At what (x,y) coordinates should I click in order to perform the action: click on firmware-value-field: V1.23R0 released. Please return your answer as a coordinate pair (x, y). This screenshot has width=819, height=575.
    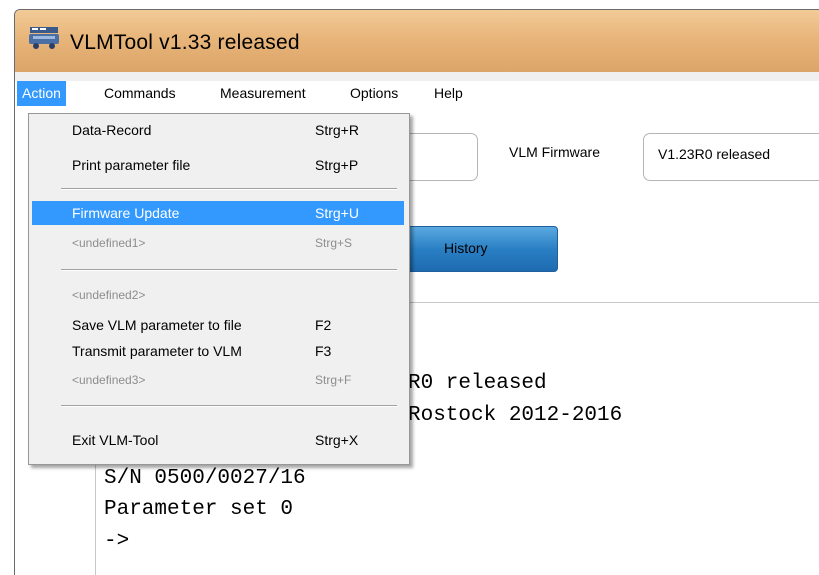
    Looking at the image, I should click on (731, 157).